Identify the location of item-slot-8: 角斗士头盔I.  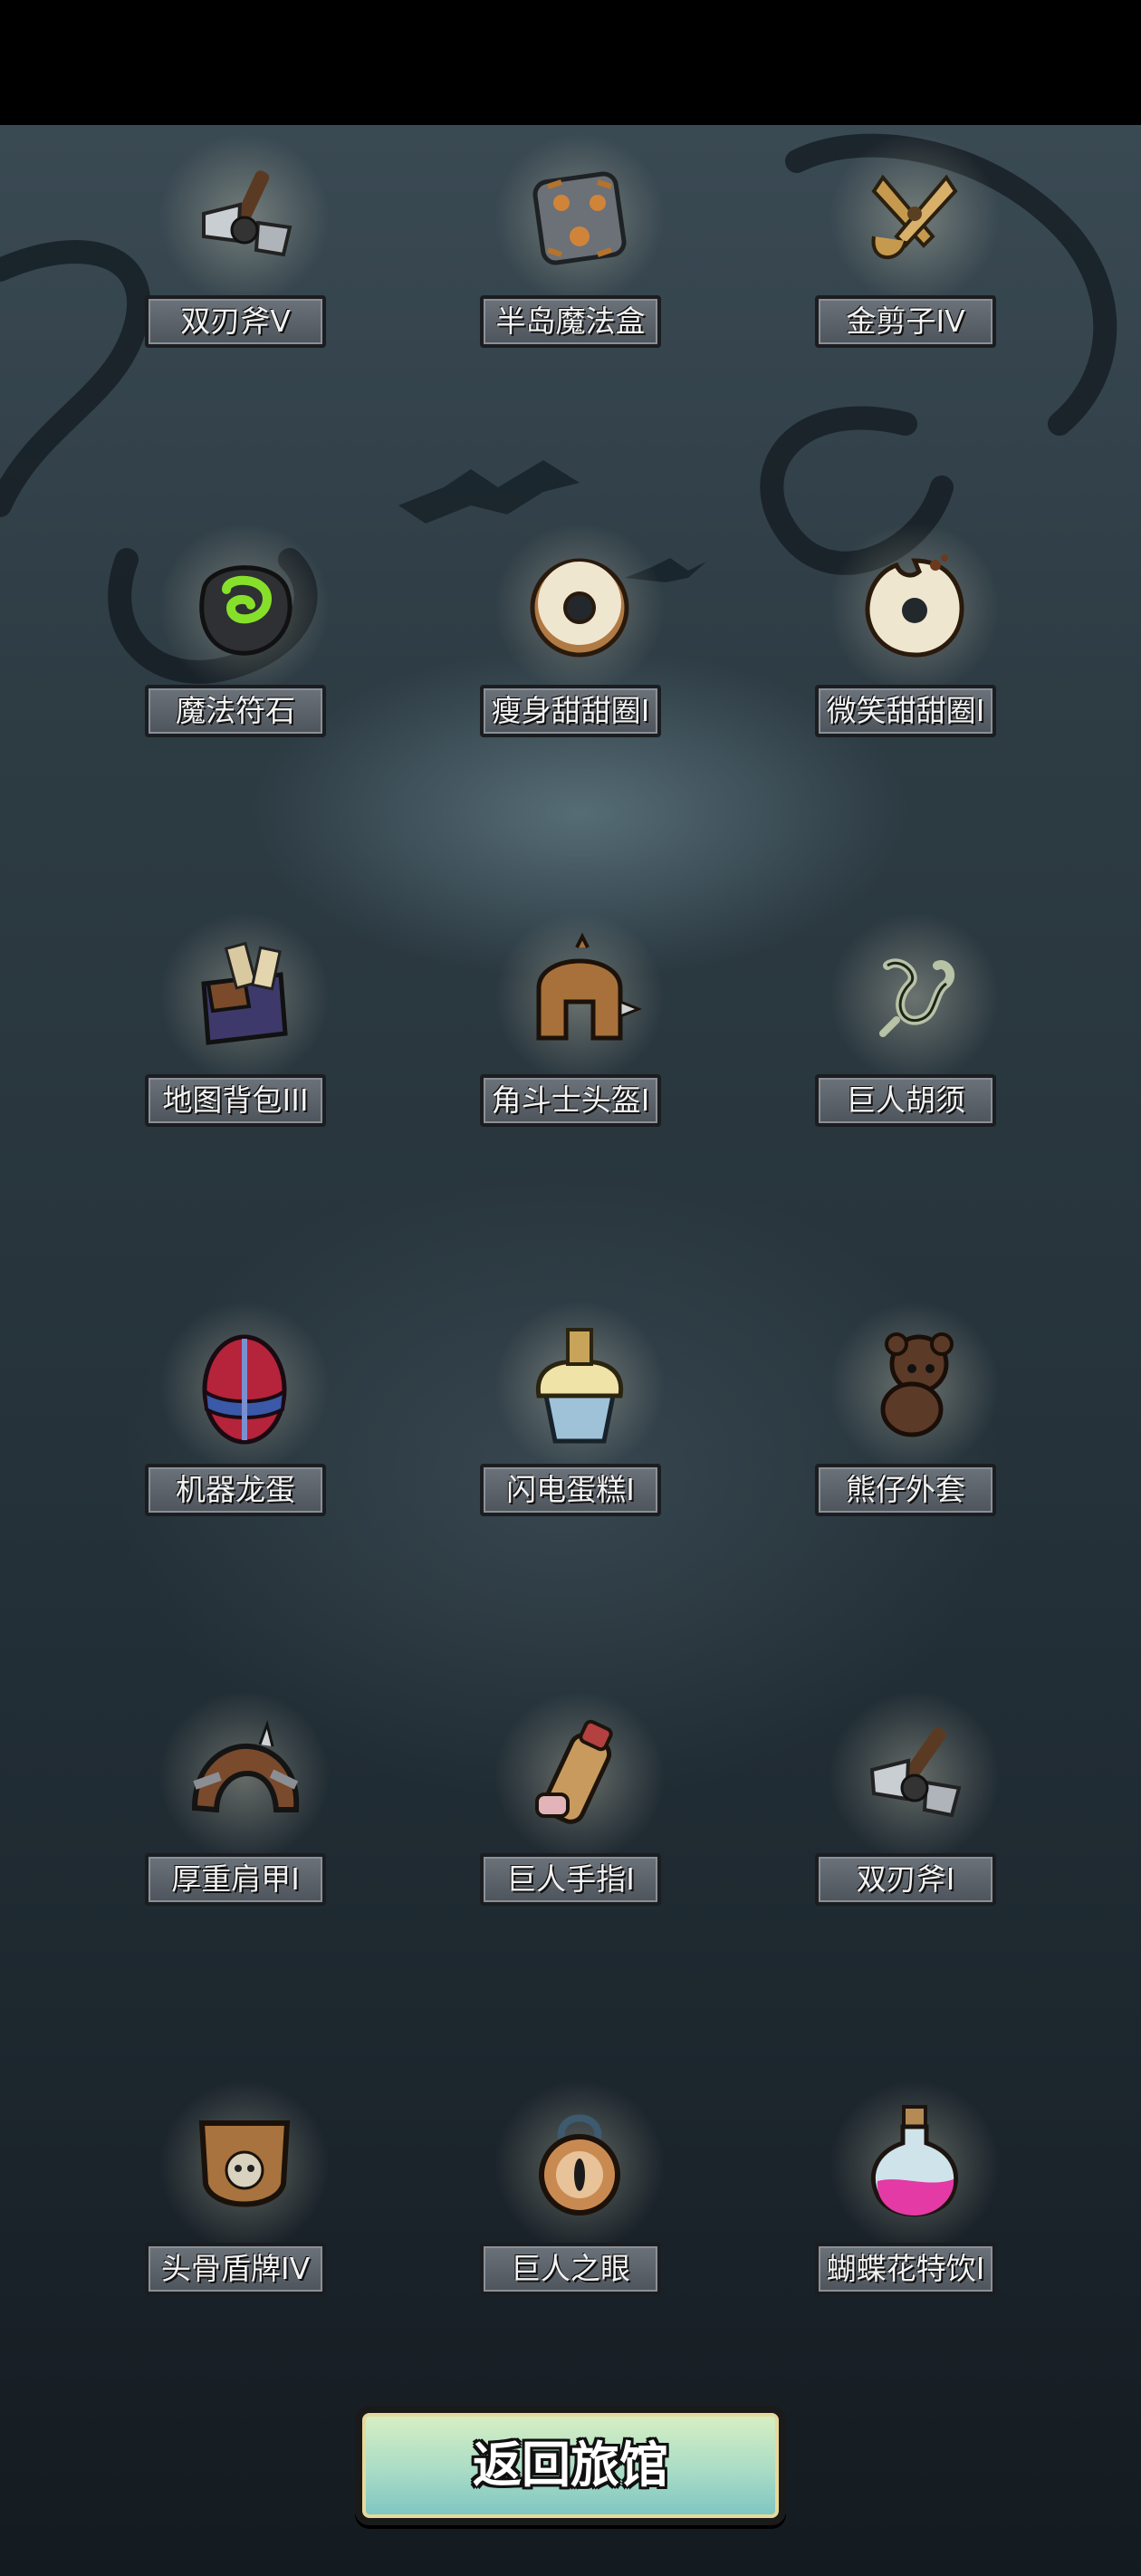
(579, 1033).